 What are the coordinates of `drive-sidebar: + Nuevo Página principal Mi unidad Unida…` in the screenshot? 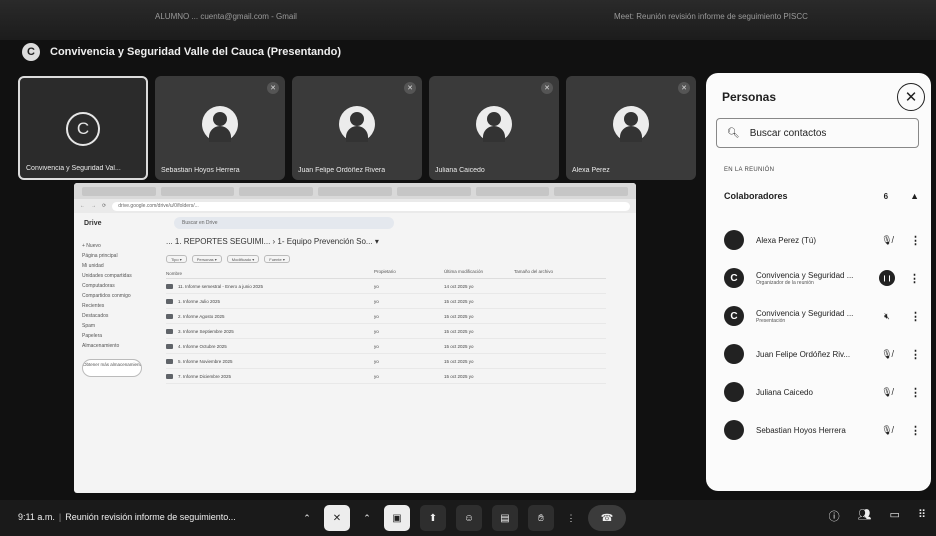 It's located at (118, 309).